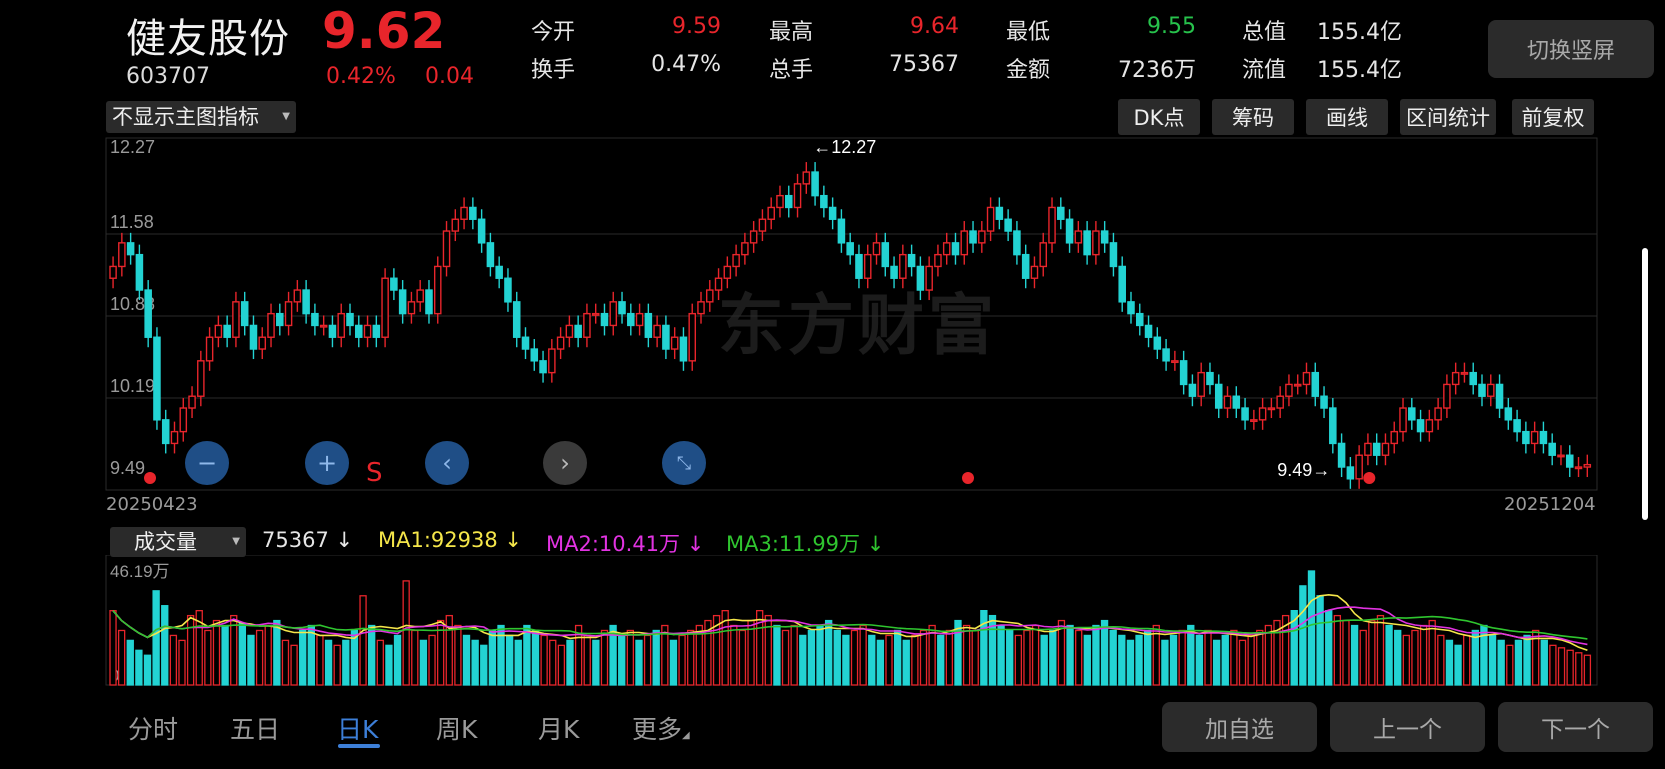 This screenshot has width=1665, height=769. I want to click on active-tab-indicator, so click(359, 746).